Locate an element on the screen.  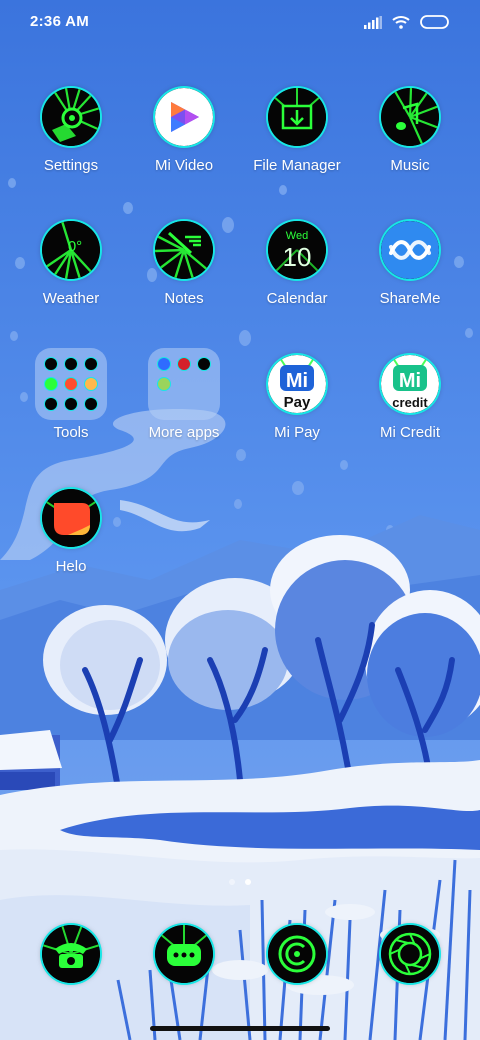
mi-credit-icon: Mi credit is located at coordinates (410, 384).